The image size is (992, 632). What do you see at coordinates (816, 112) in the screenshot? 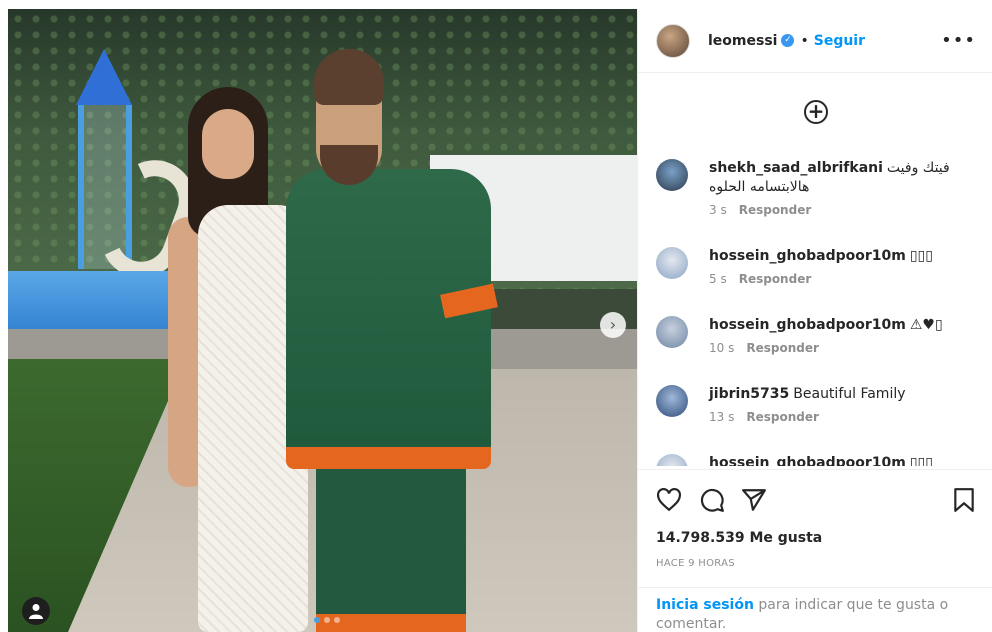
I see `plus-circle-icon: +` at bounding box center [816, 112].